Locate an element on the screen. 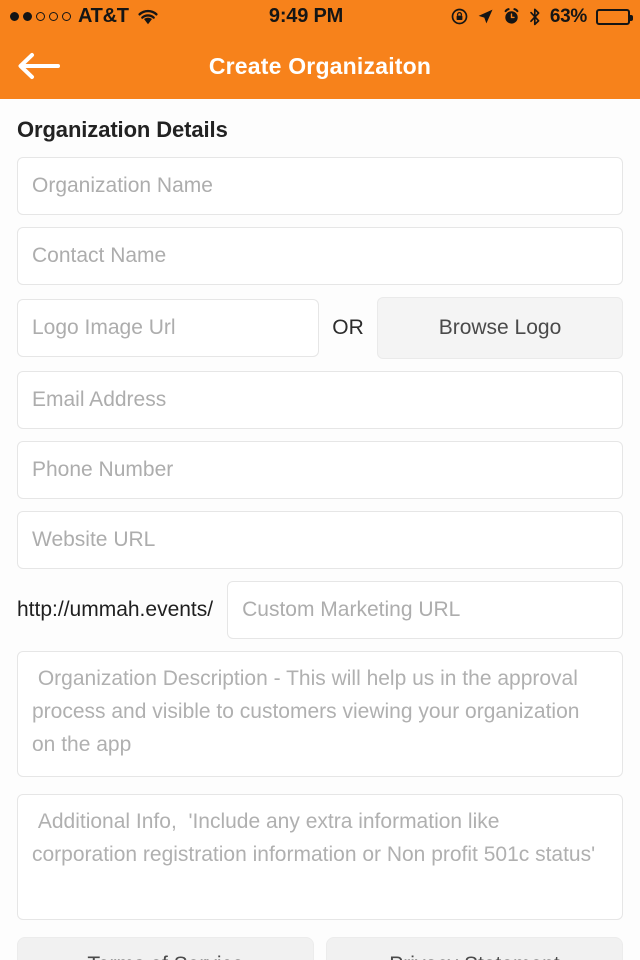 This screenshot has height=960, width=640. clock-label: 9:49 PM is located at coordinates (306, 16).